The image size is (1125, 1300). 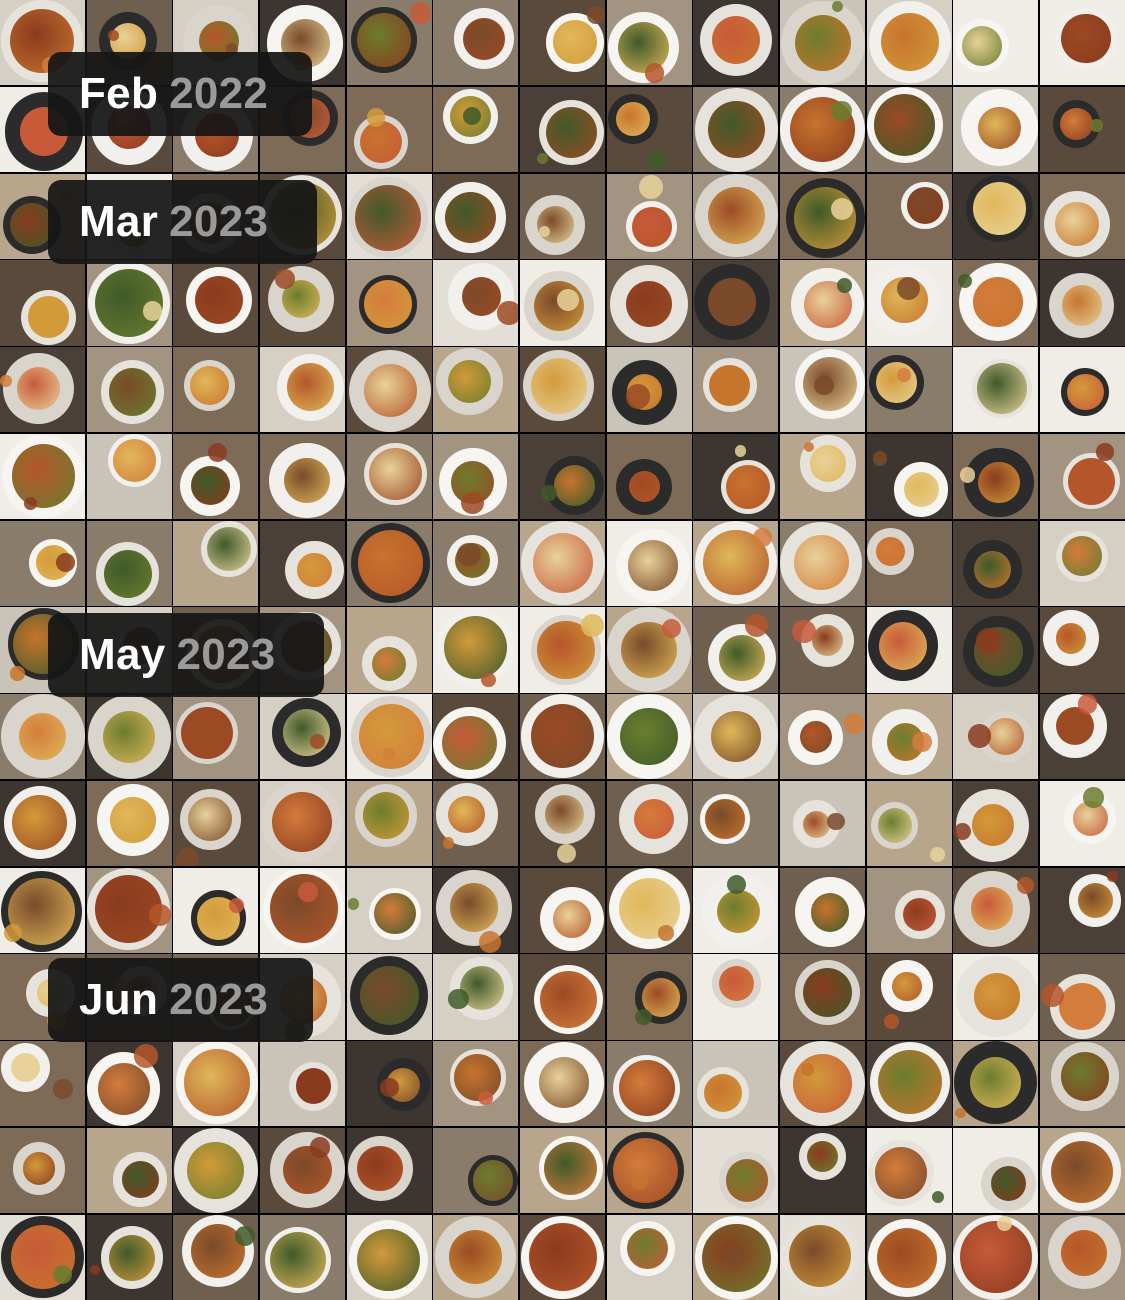 I want to click on section-label-mar-2023: Mar 2023, so click(x=182, y=222).